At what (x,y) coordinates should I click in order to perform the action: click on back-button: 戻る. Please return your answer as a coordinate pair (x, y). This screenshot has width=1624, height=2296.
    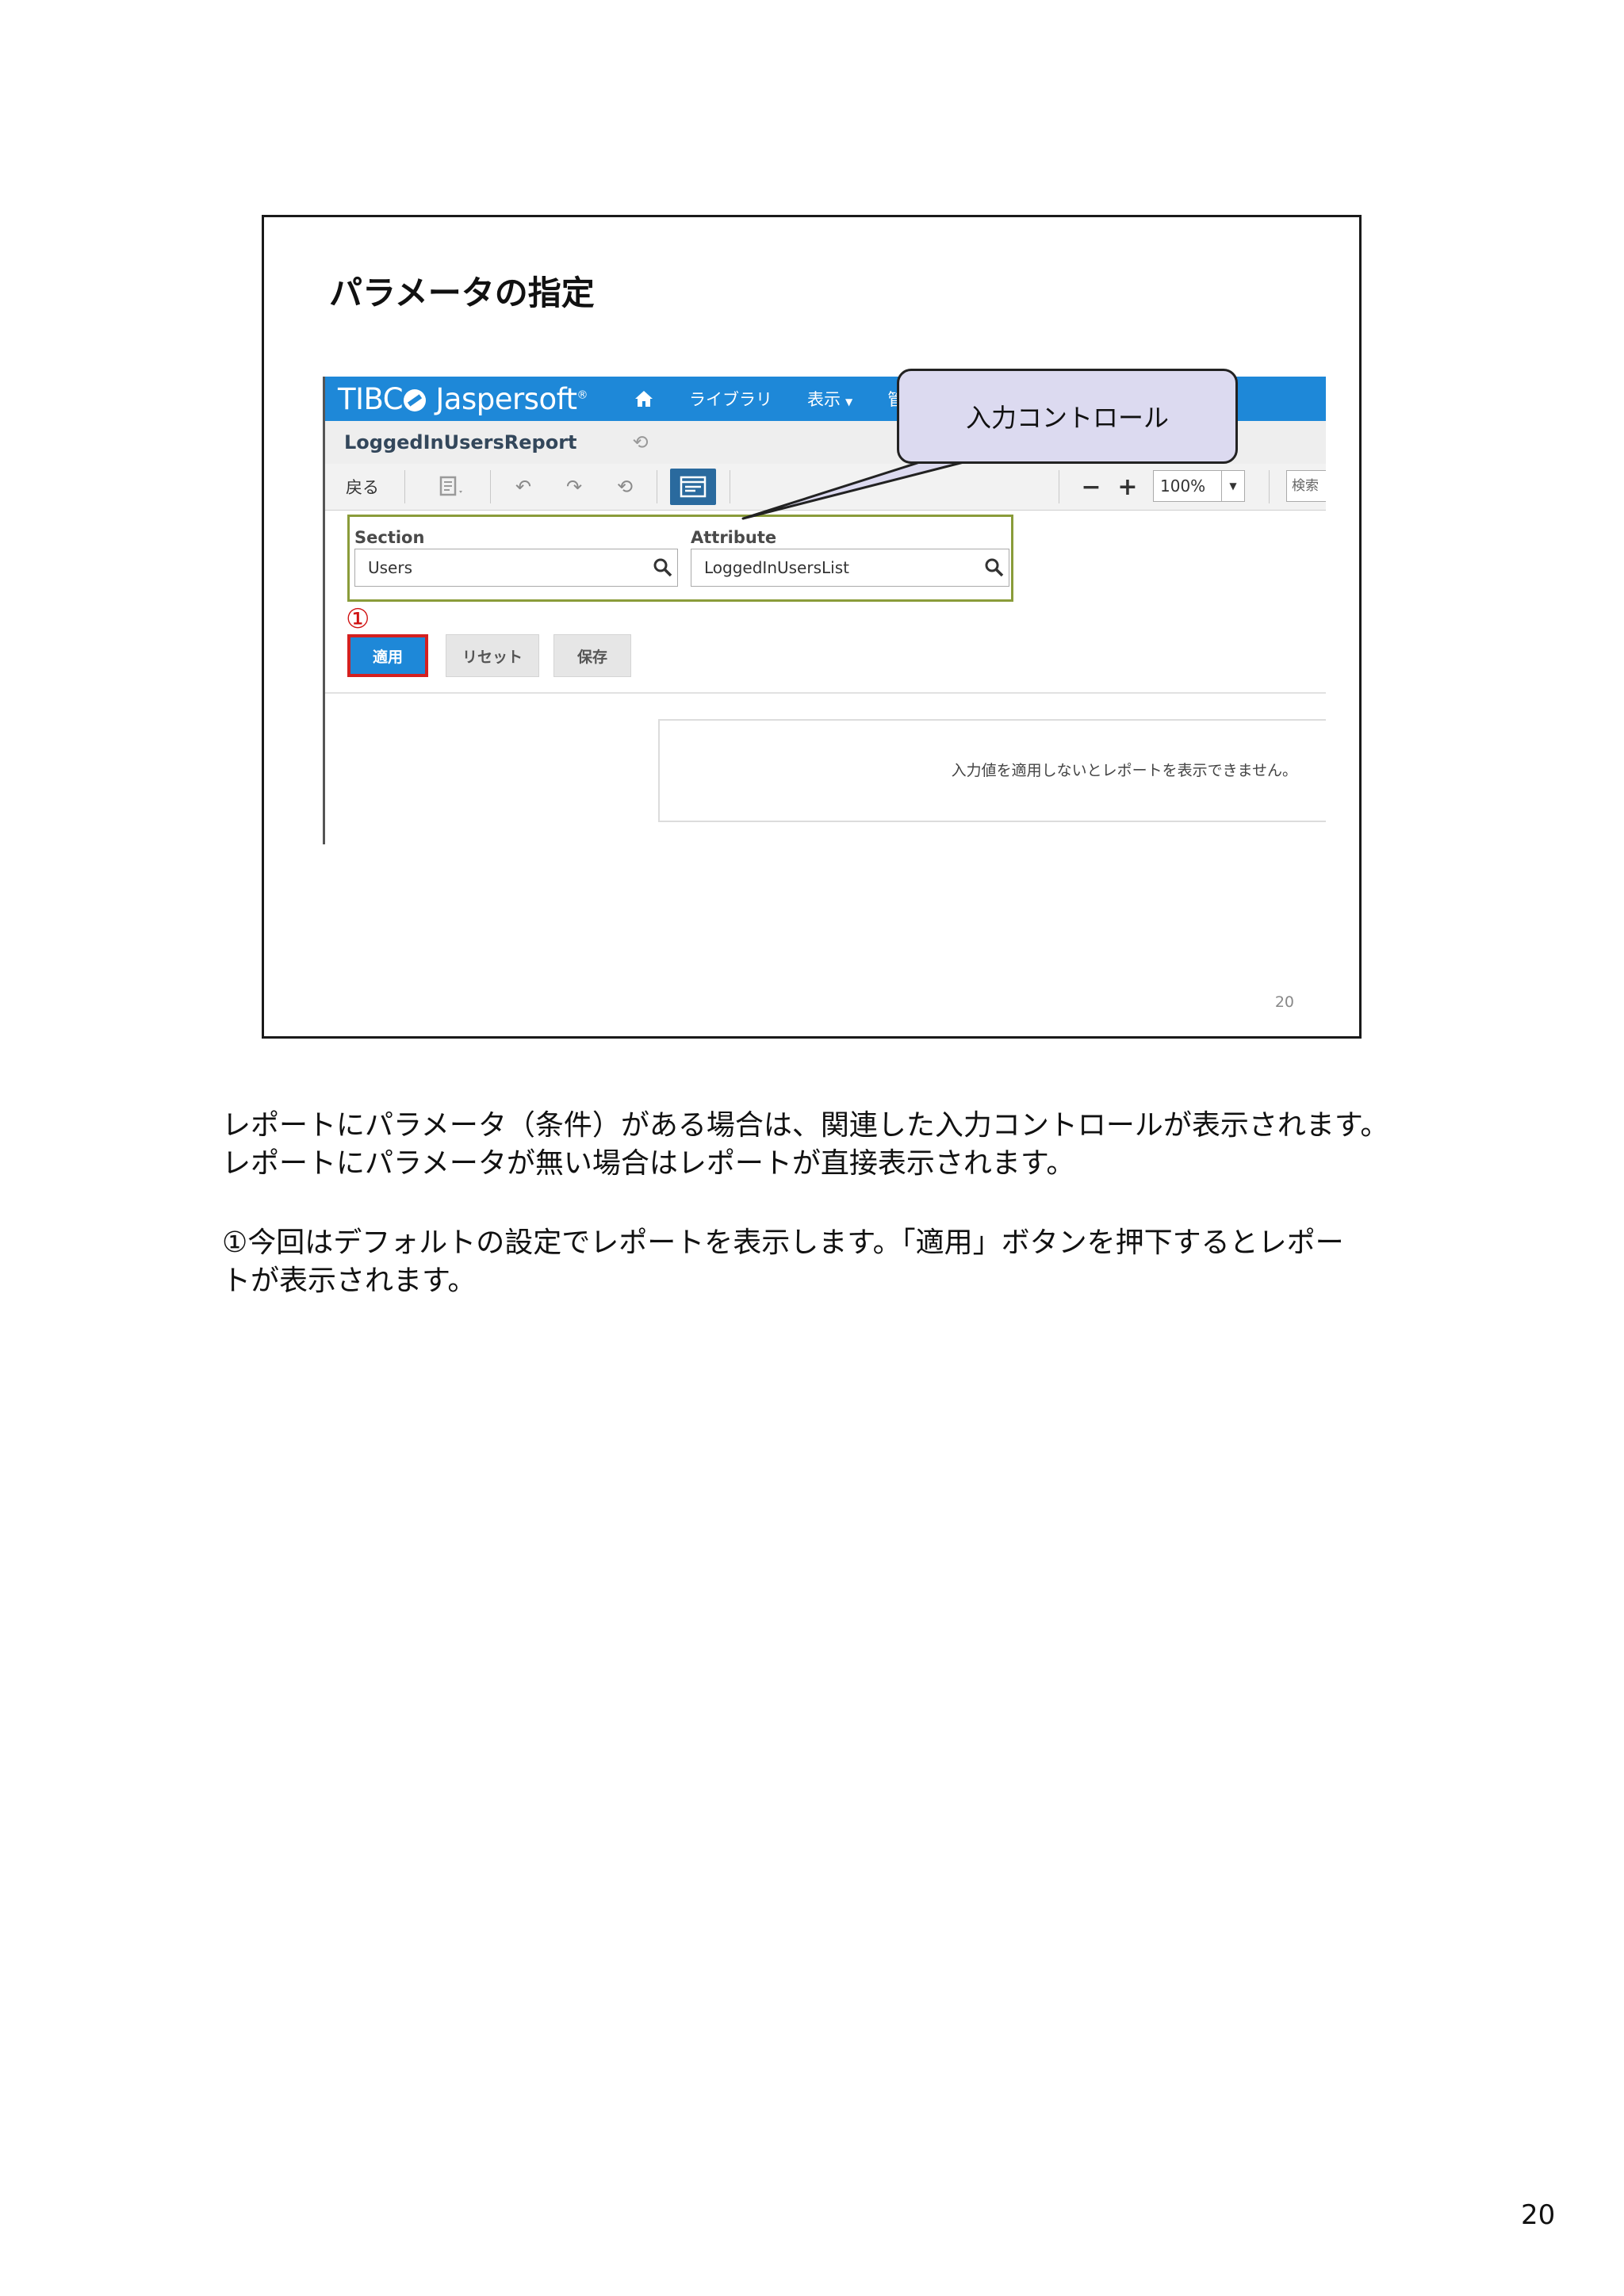
    Looking at the image, I should click on (362, 487).